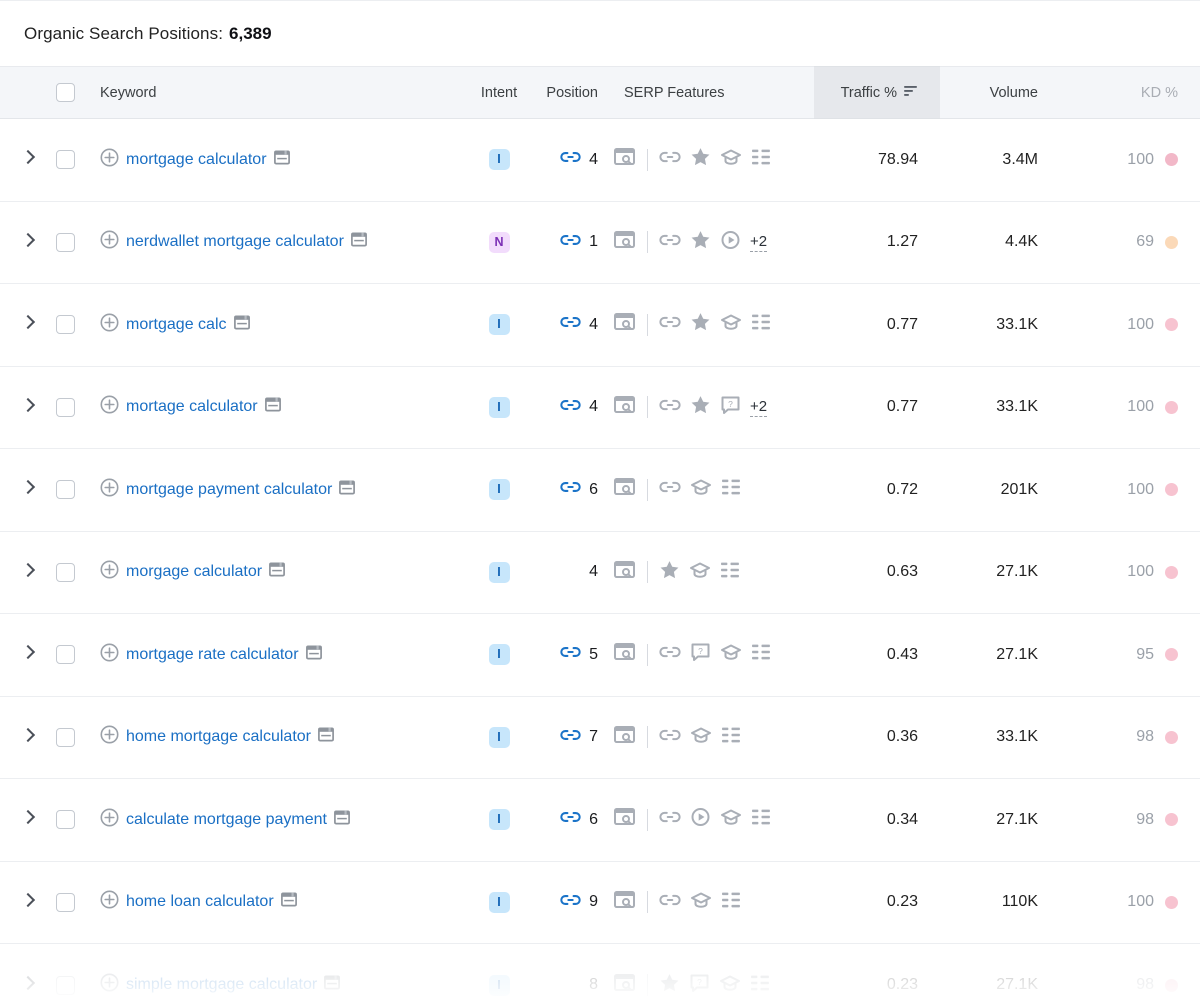 The image size is (1200, 1006). Describe the element at coordinates (1129, 92) in the screenshot. I see `header-kd: KD %` at that location.